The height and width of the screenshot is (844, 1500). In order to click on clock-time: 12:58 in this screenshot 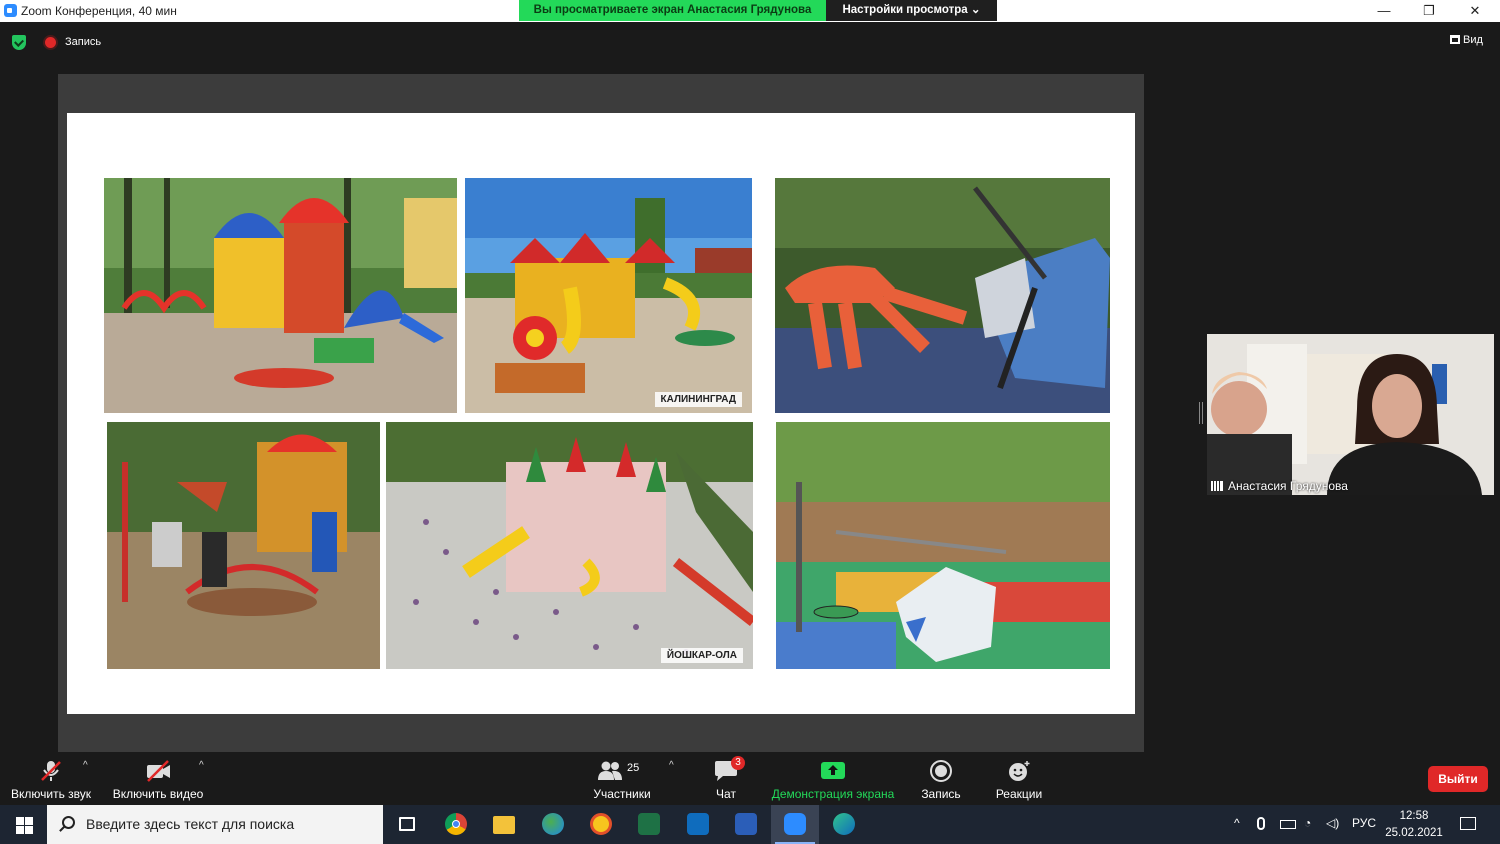, I will do `click(1414, 816)`.